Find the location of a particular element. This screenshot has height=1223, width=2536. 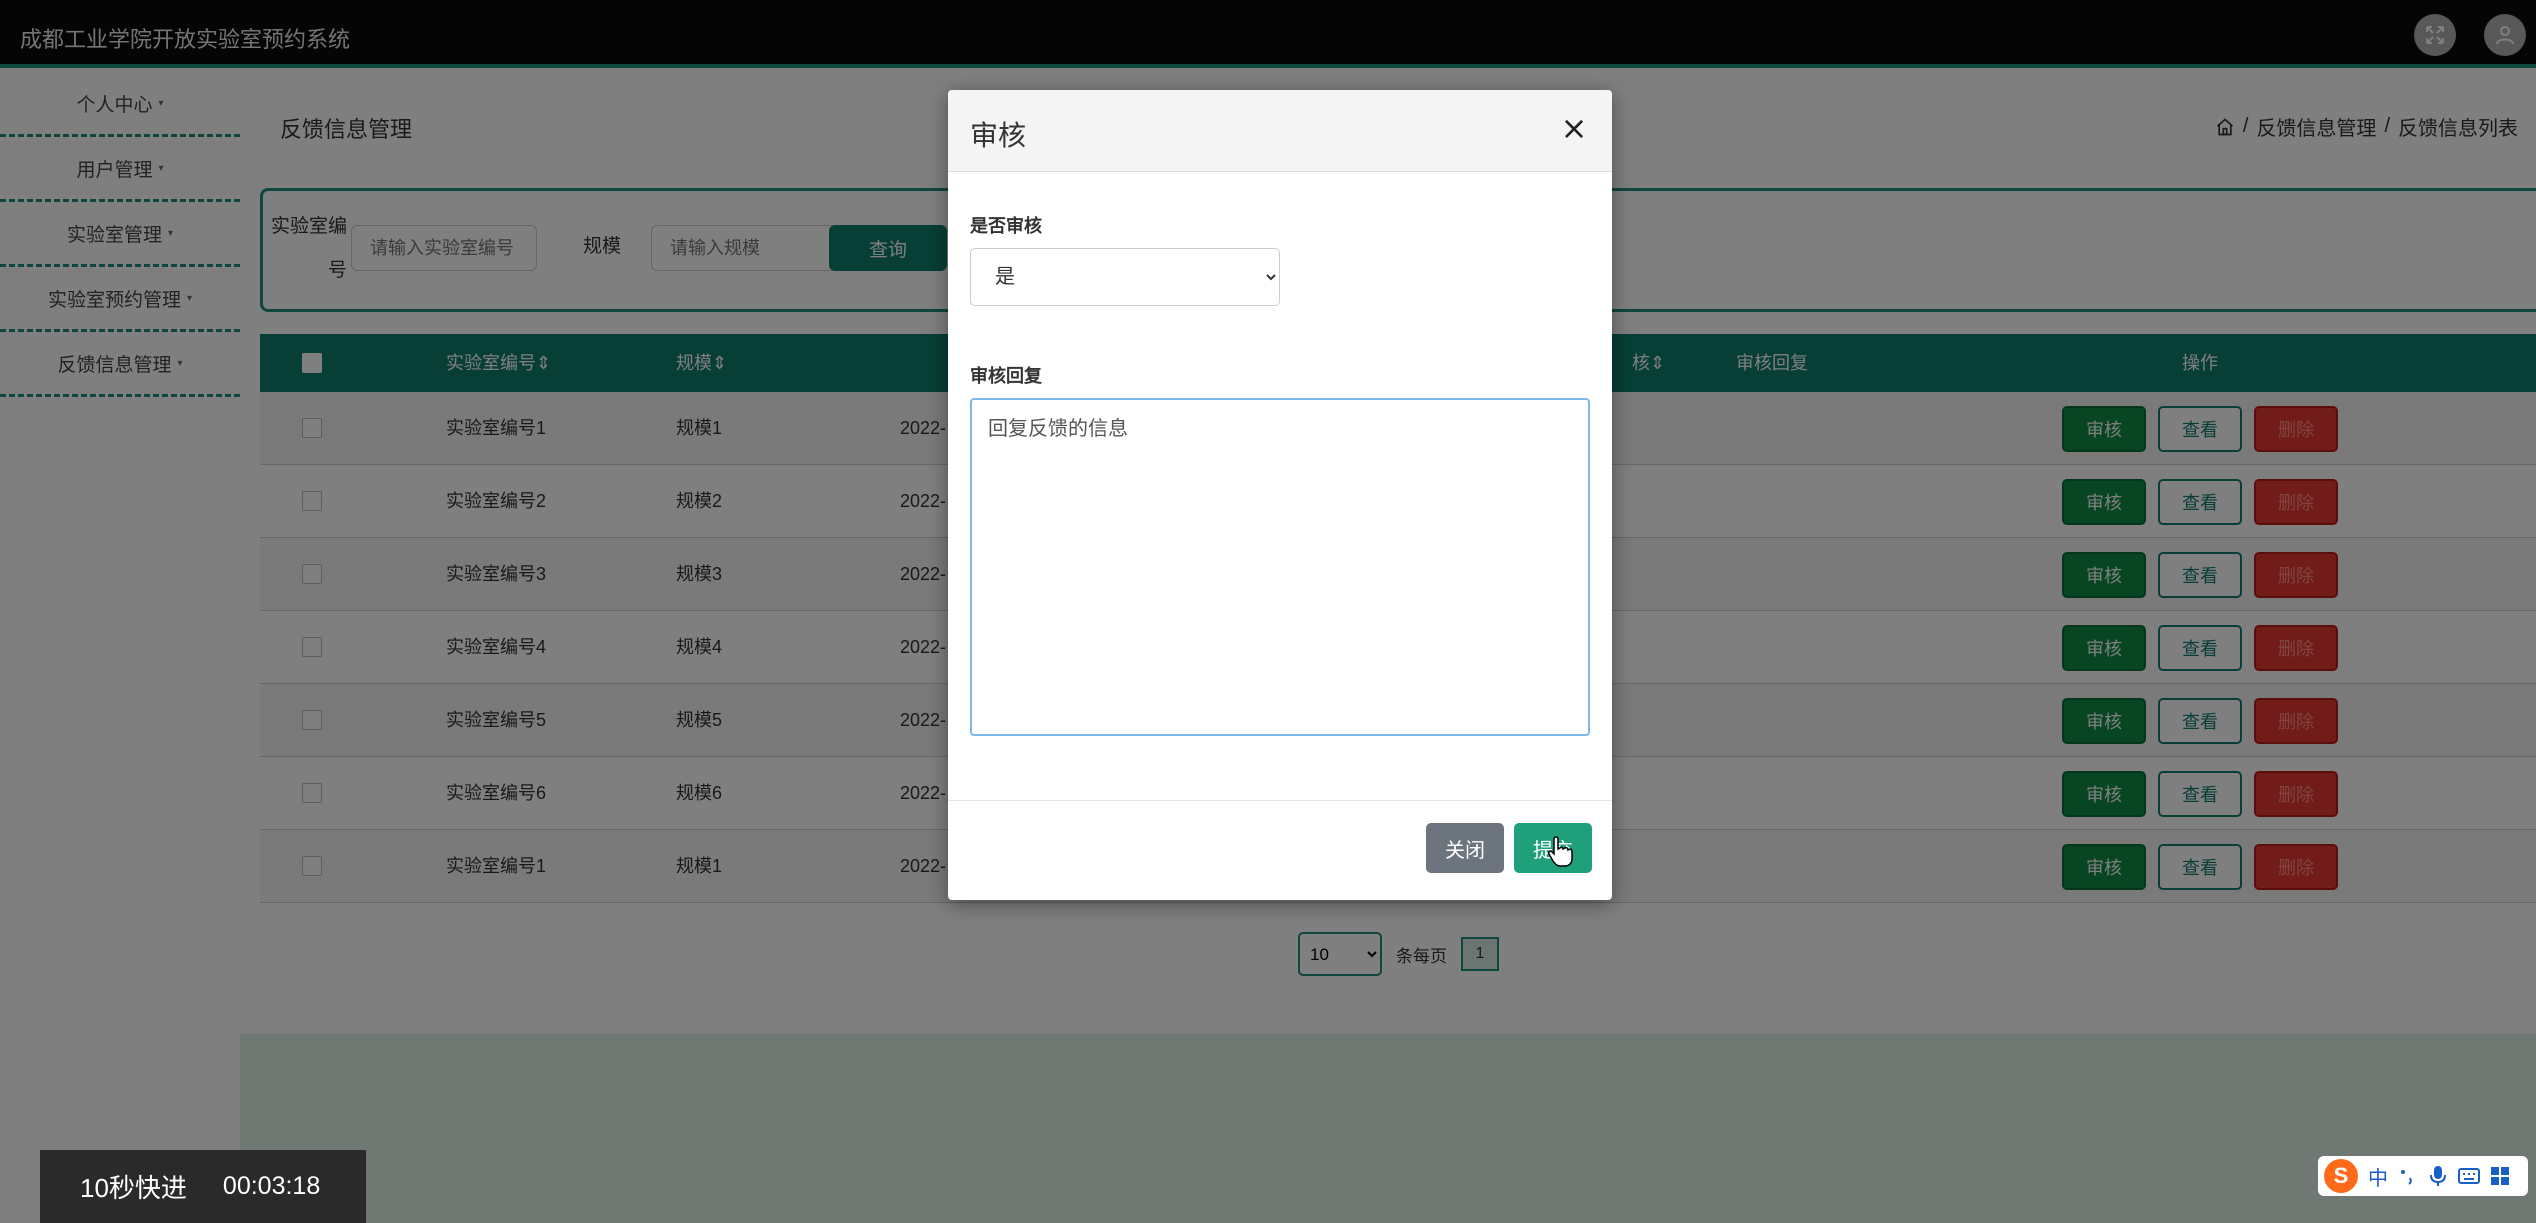

video-control-bar: 10秒快进 00:03:18 is located at coordinates (203, 1186).